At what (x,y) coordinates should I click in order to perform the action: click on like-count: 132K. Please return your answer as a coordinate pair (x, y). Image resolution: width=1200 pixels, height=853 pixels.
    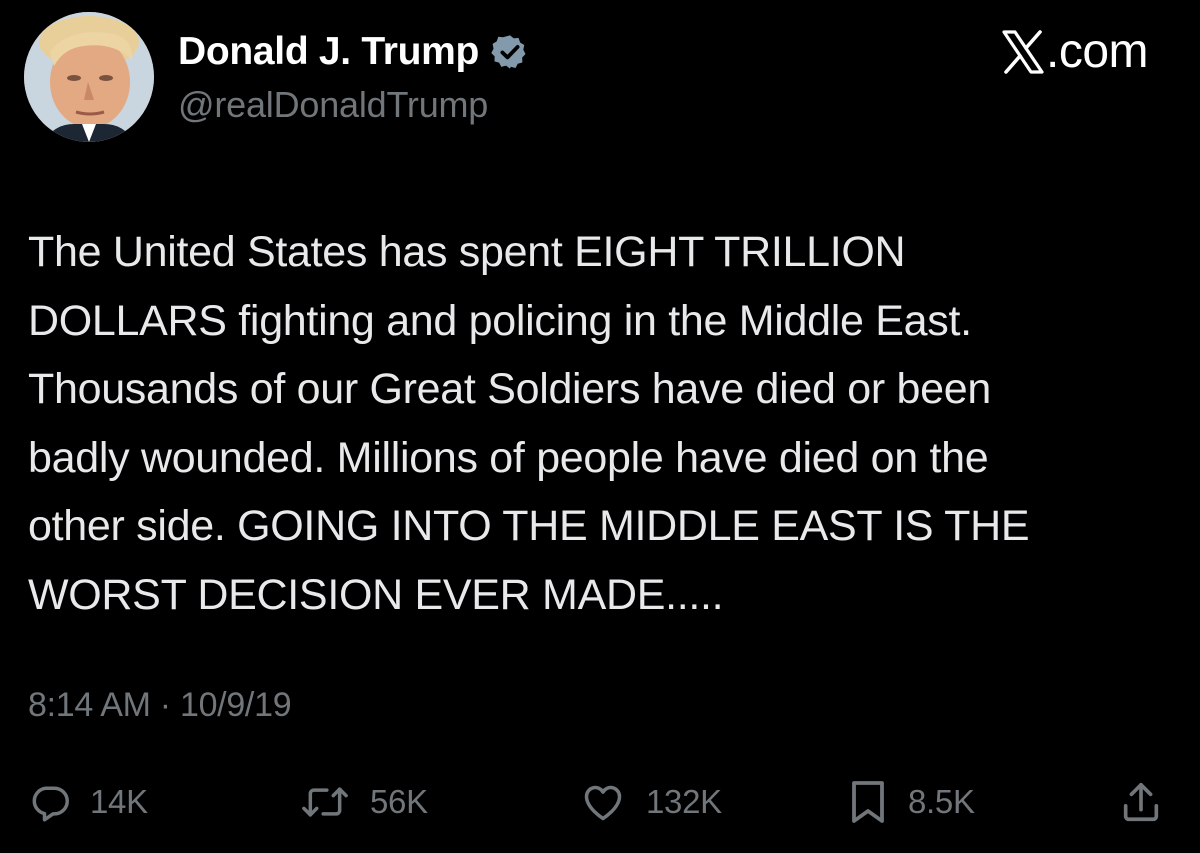
    Looking at the image, I should click on (684, 801).